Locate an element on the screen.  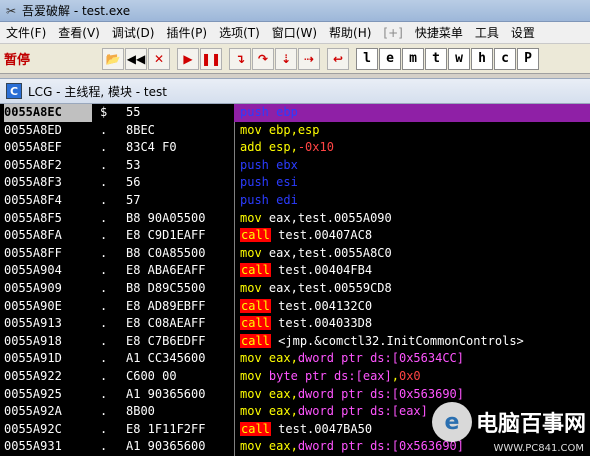
menu-item: 帮助(H) is located at coordinates (350, 33).